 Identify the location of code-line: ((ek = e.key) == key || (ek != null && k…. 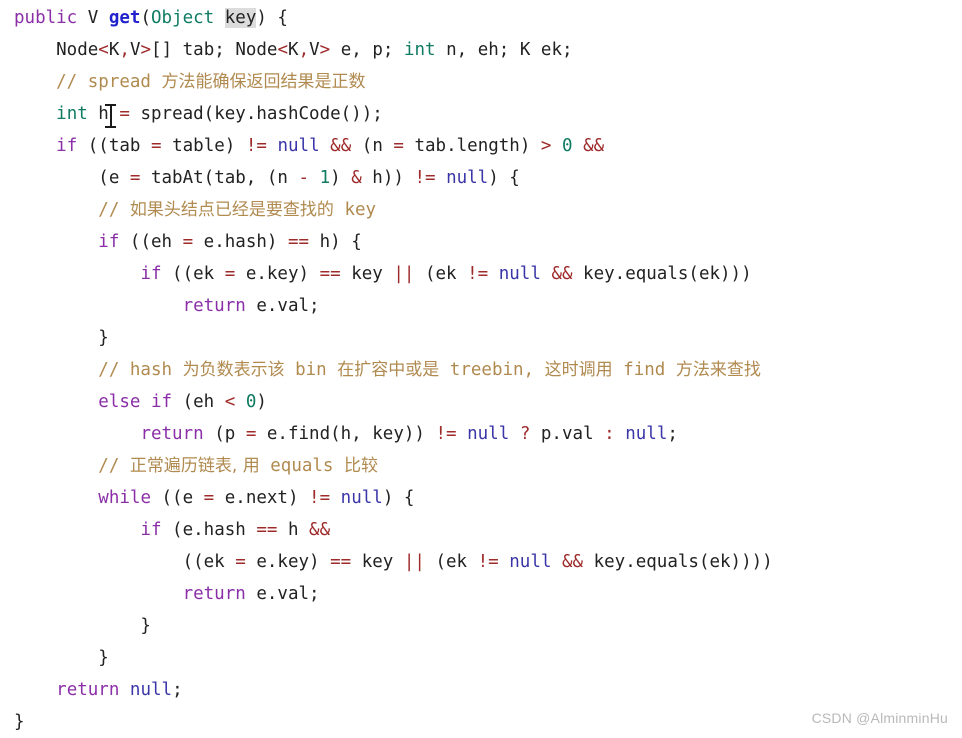
(488, 562).